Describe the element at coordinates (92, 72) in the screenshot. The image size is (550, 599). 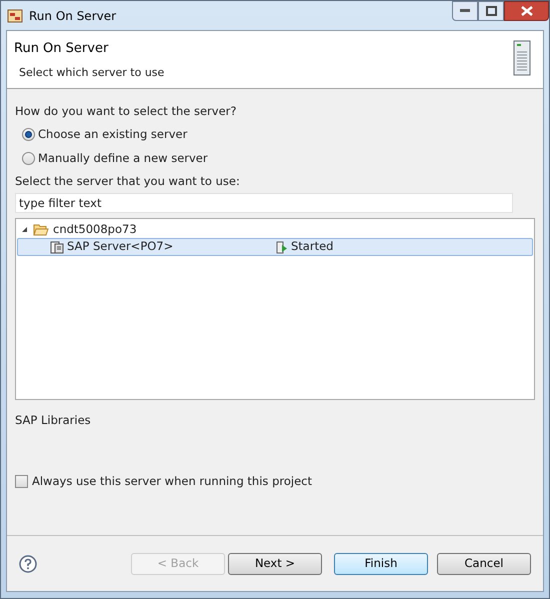
I see `page-subtitle: Select which server to use` at that location.